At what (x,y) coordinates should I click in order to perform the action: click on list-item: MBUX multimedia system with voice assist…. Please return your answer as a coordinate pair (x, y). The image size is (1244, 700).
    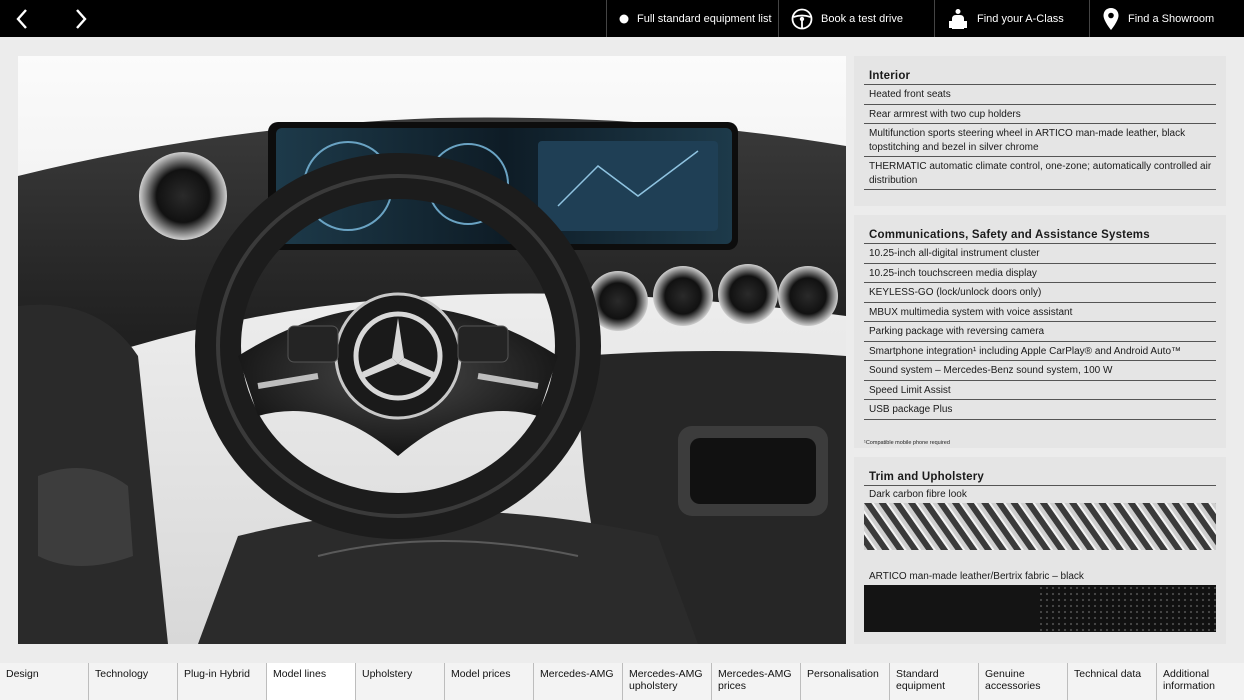
    Looking at the image, I should click on (1040, 312).